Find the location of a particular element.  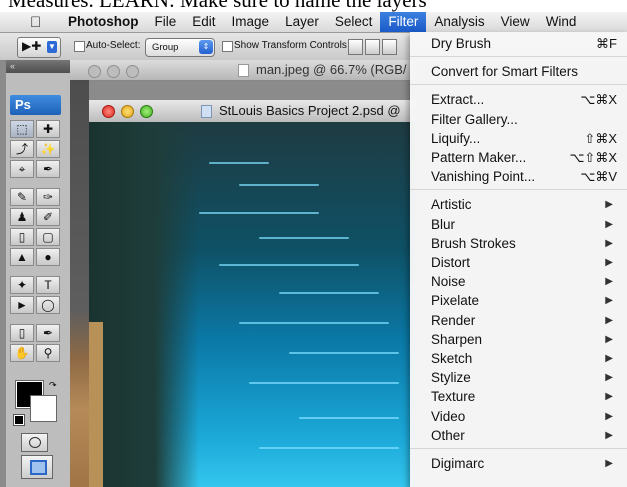

align-bottom-icon is located at coordinates (389, 47).